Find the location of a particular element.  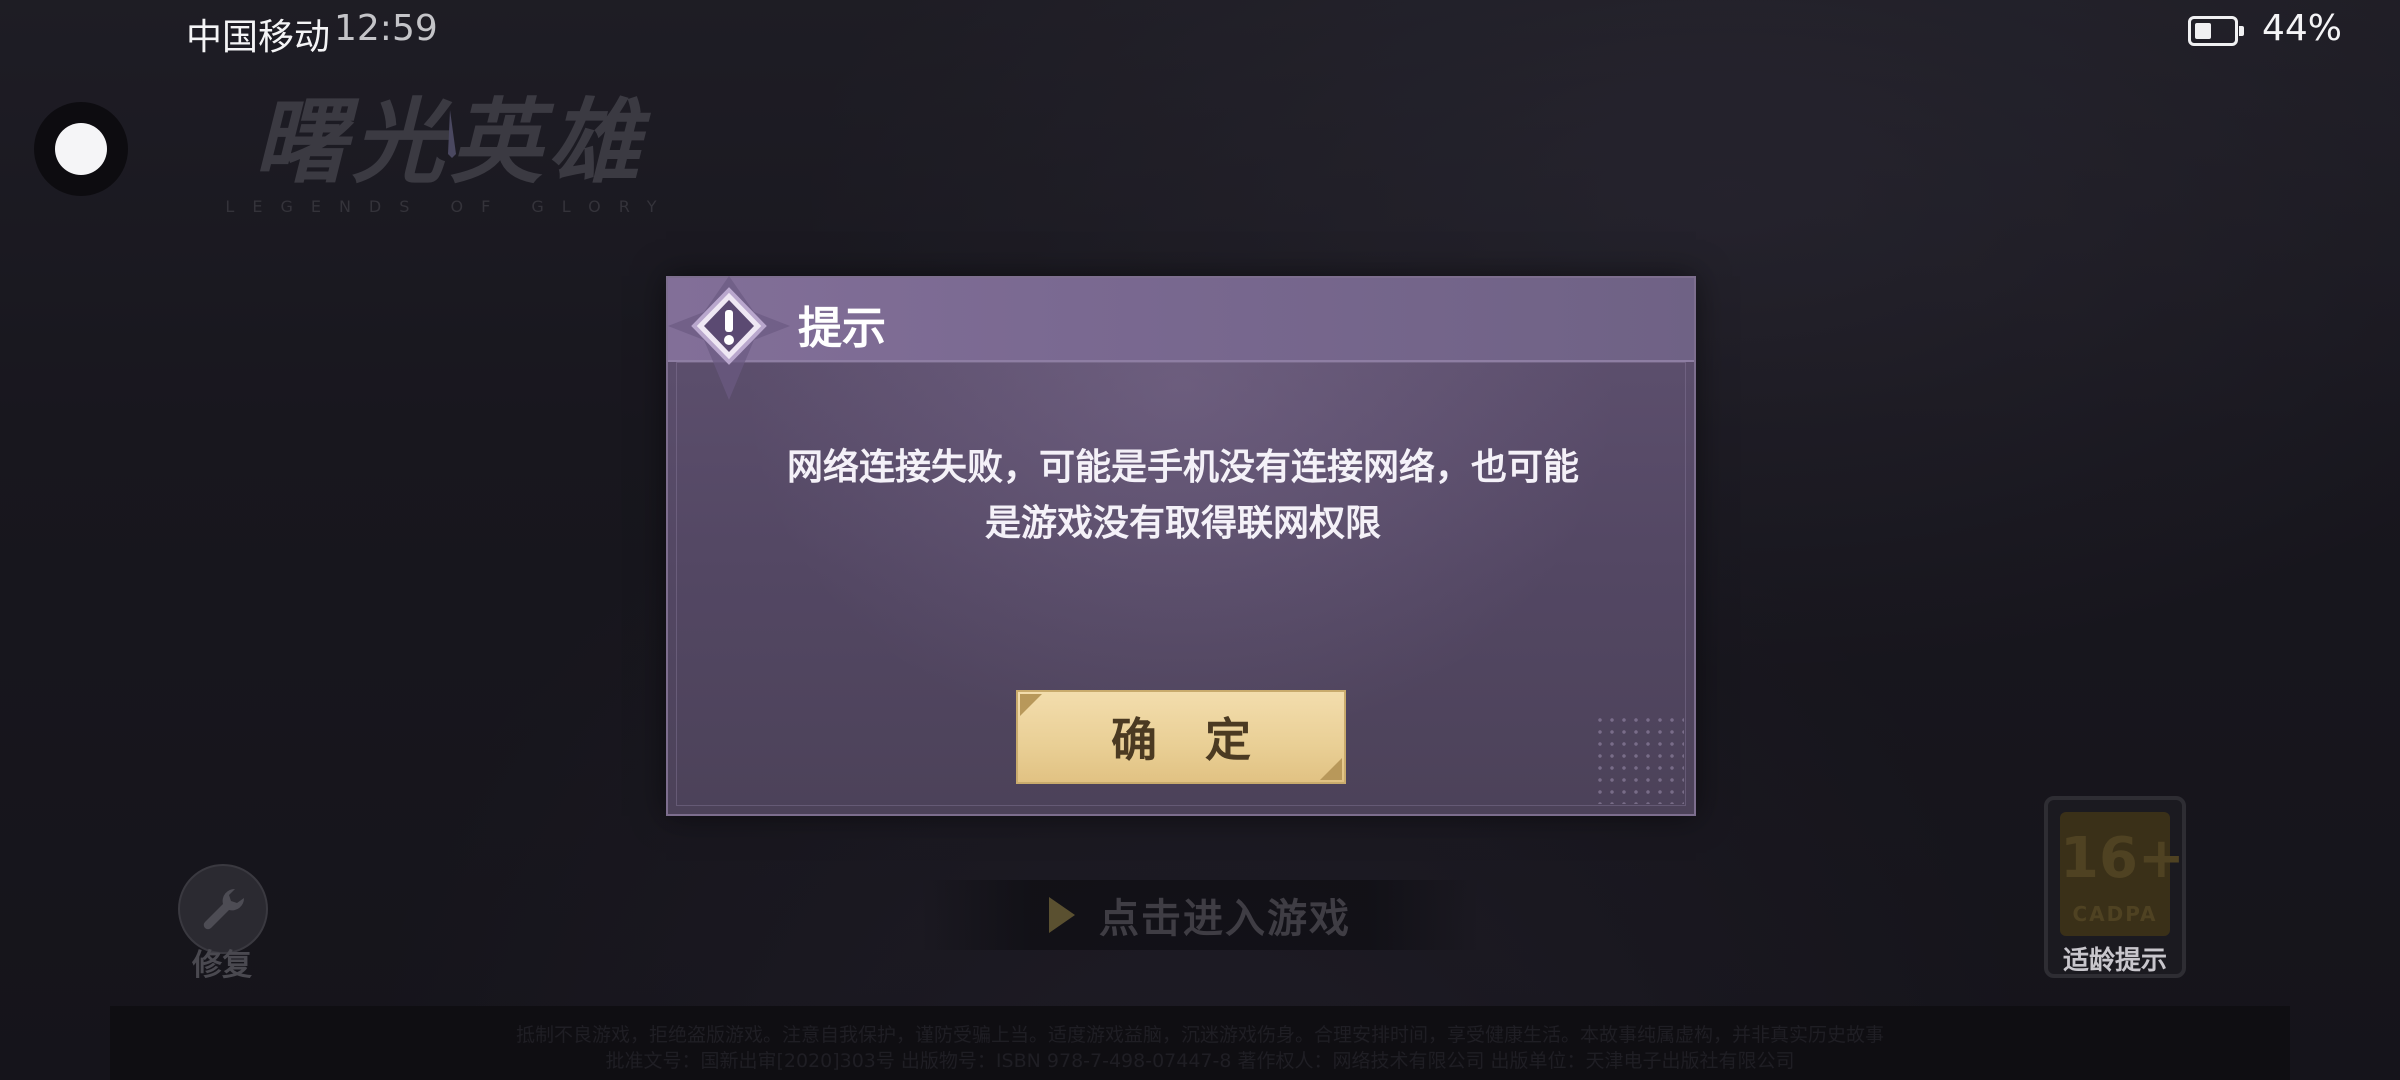

age-rating-label: 适龄提示 is located at coordinates (2114, 961).